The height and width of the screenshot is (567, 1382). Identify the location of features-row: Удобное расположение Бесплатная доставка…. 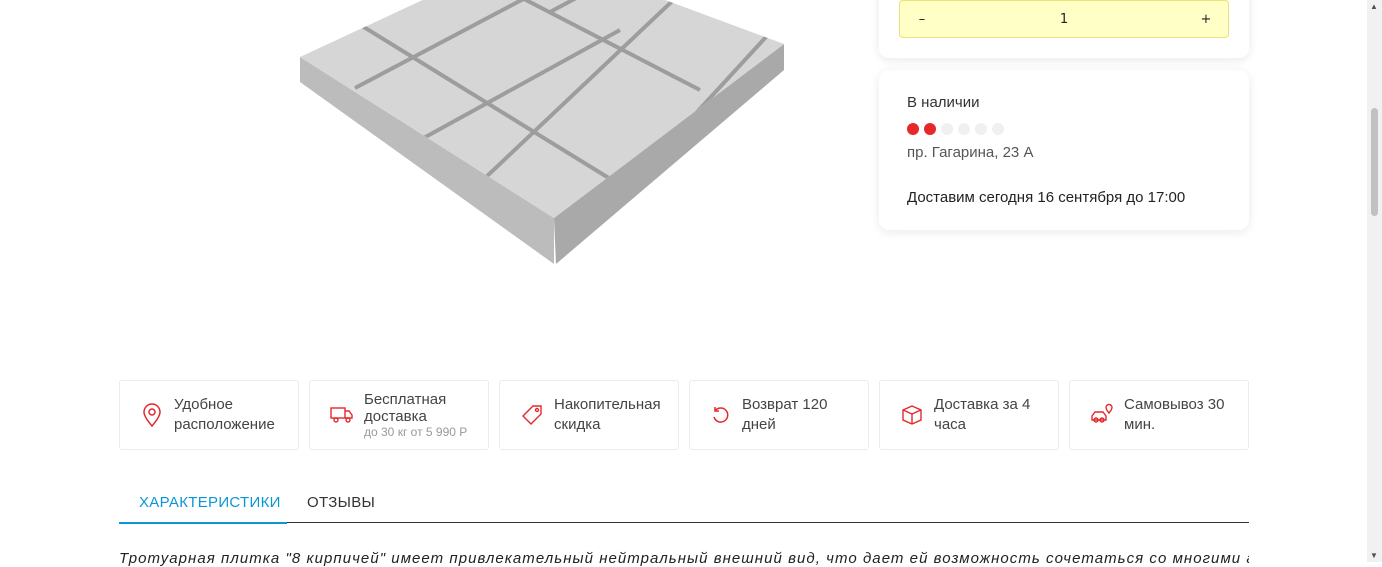
(684, 415).